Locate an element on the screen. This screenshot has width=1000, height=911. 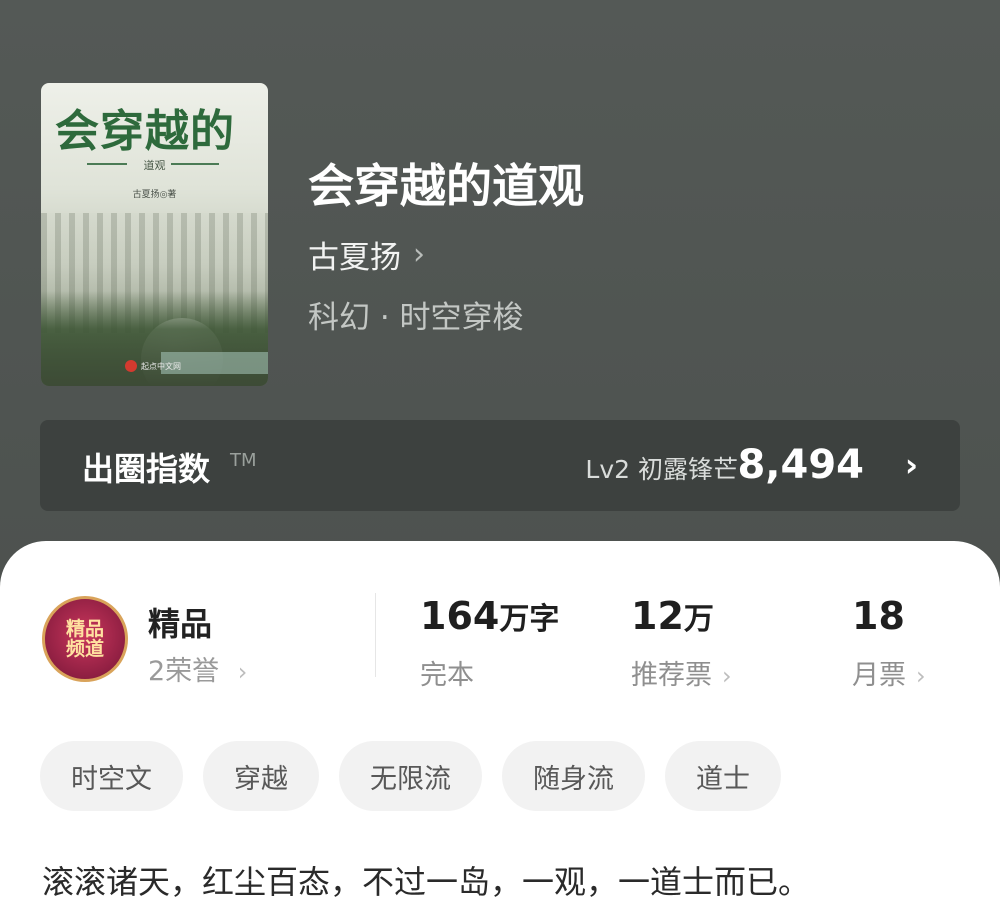
monthly-num: 18 is located at coordinates (878, 616).